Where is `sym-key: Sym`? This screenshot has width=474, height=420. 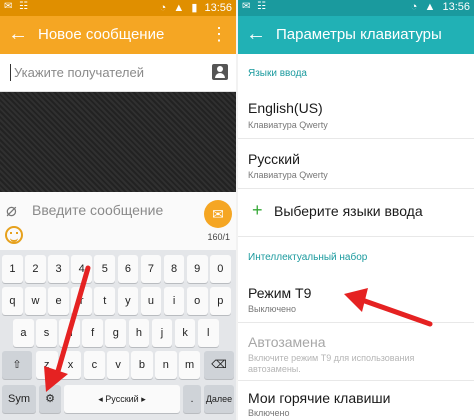
sym-key: Sym is located at coordinates (19, 399).